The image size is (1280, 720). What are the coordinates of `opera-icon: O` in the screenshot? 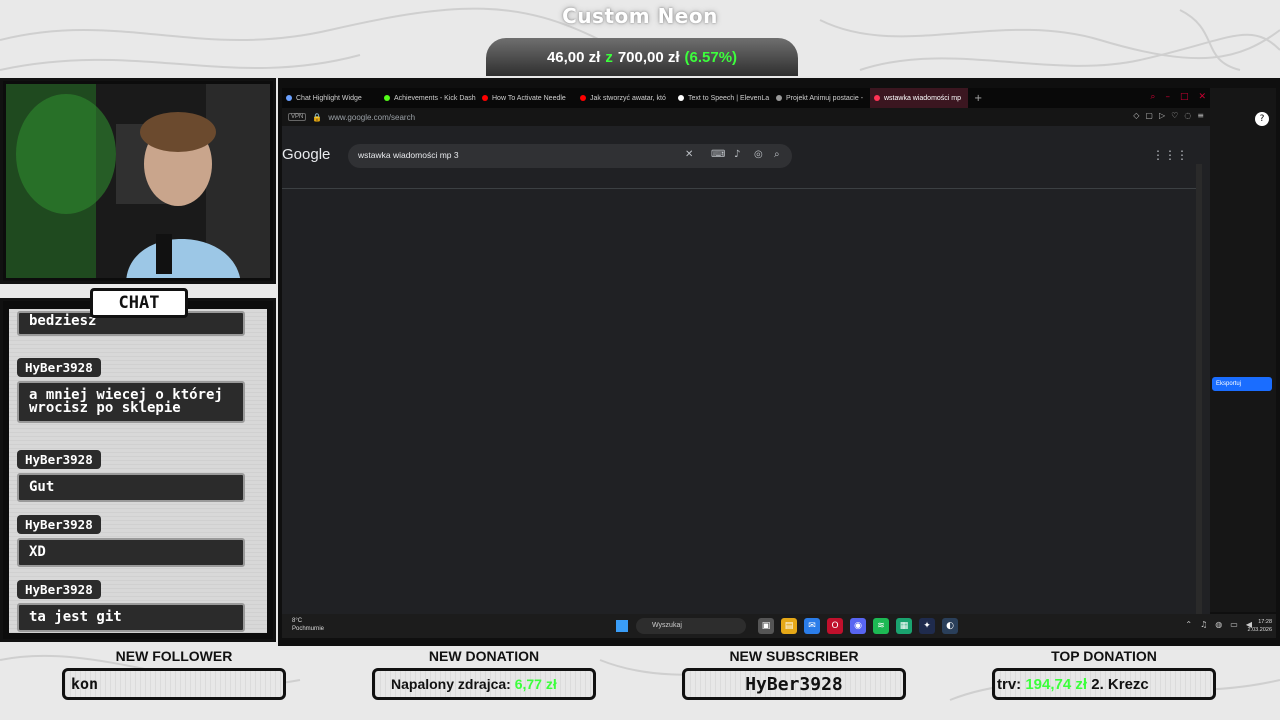 It's located at (835, 626).